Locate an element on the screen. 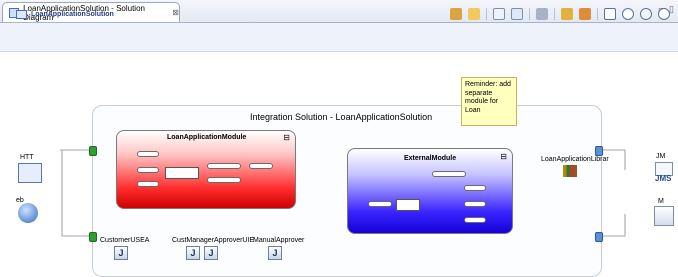 The width and height of the screenshot is (678, 277). solution-port-jms is located at coordinates (599, 151).